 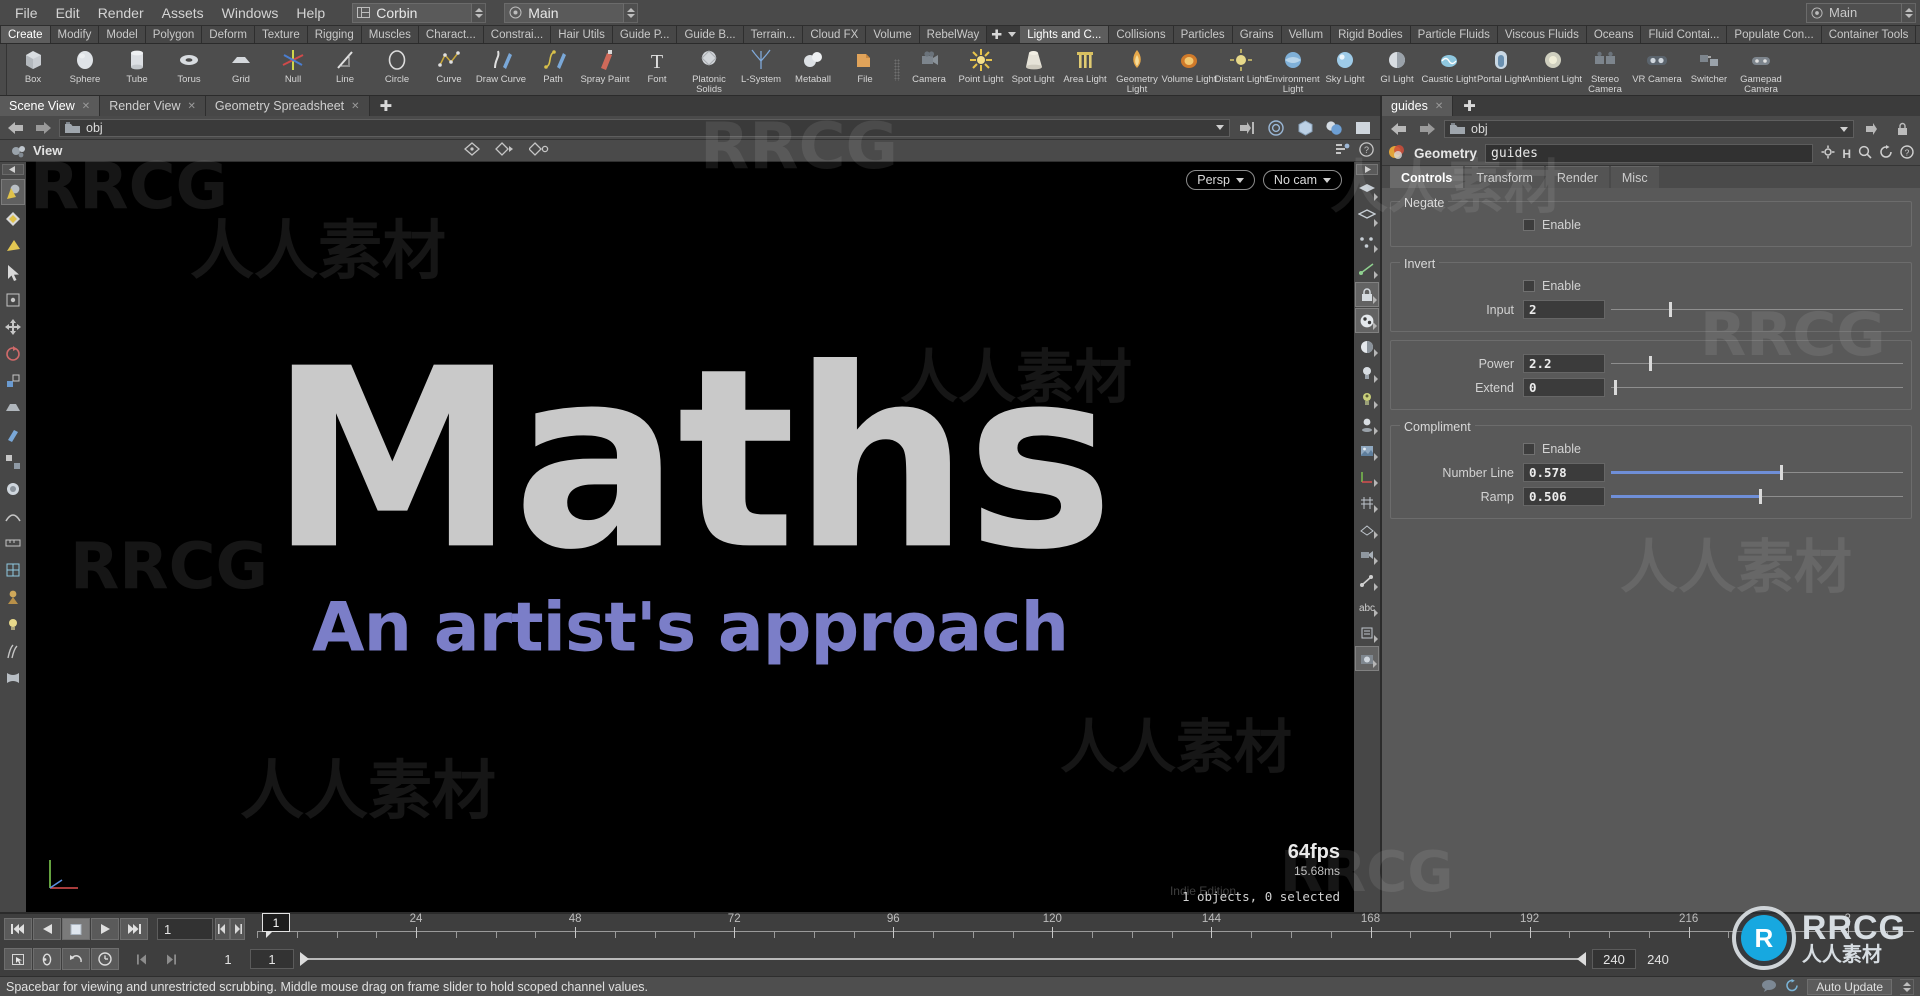 I want to click on shelf-tab-model: Model, so click(x=122, y=34).